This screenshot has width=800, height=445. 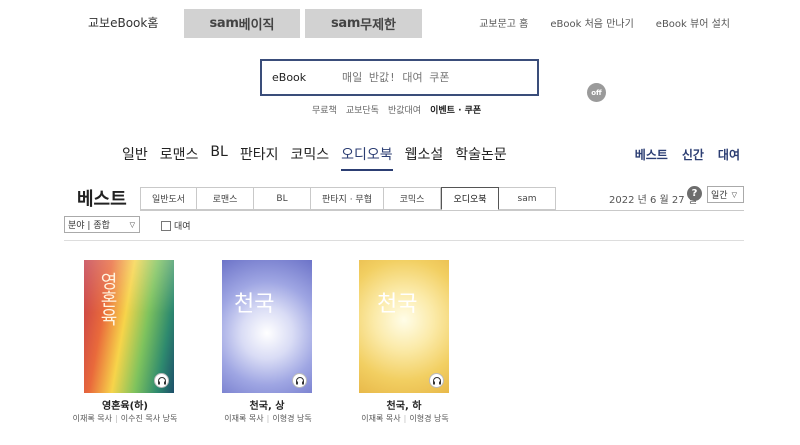 I want to click on top-links: 교보문고 홈 eBook 처음 만나기 eBook 뷰어 설치, so click(x=604, y=22).